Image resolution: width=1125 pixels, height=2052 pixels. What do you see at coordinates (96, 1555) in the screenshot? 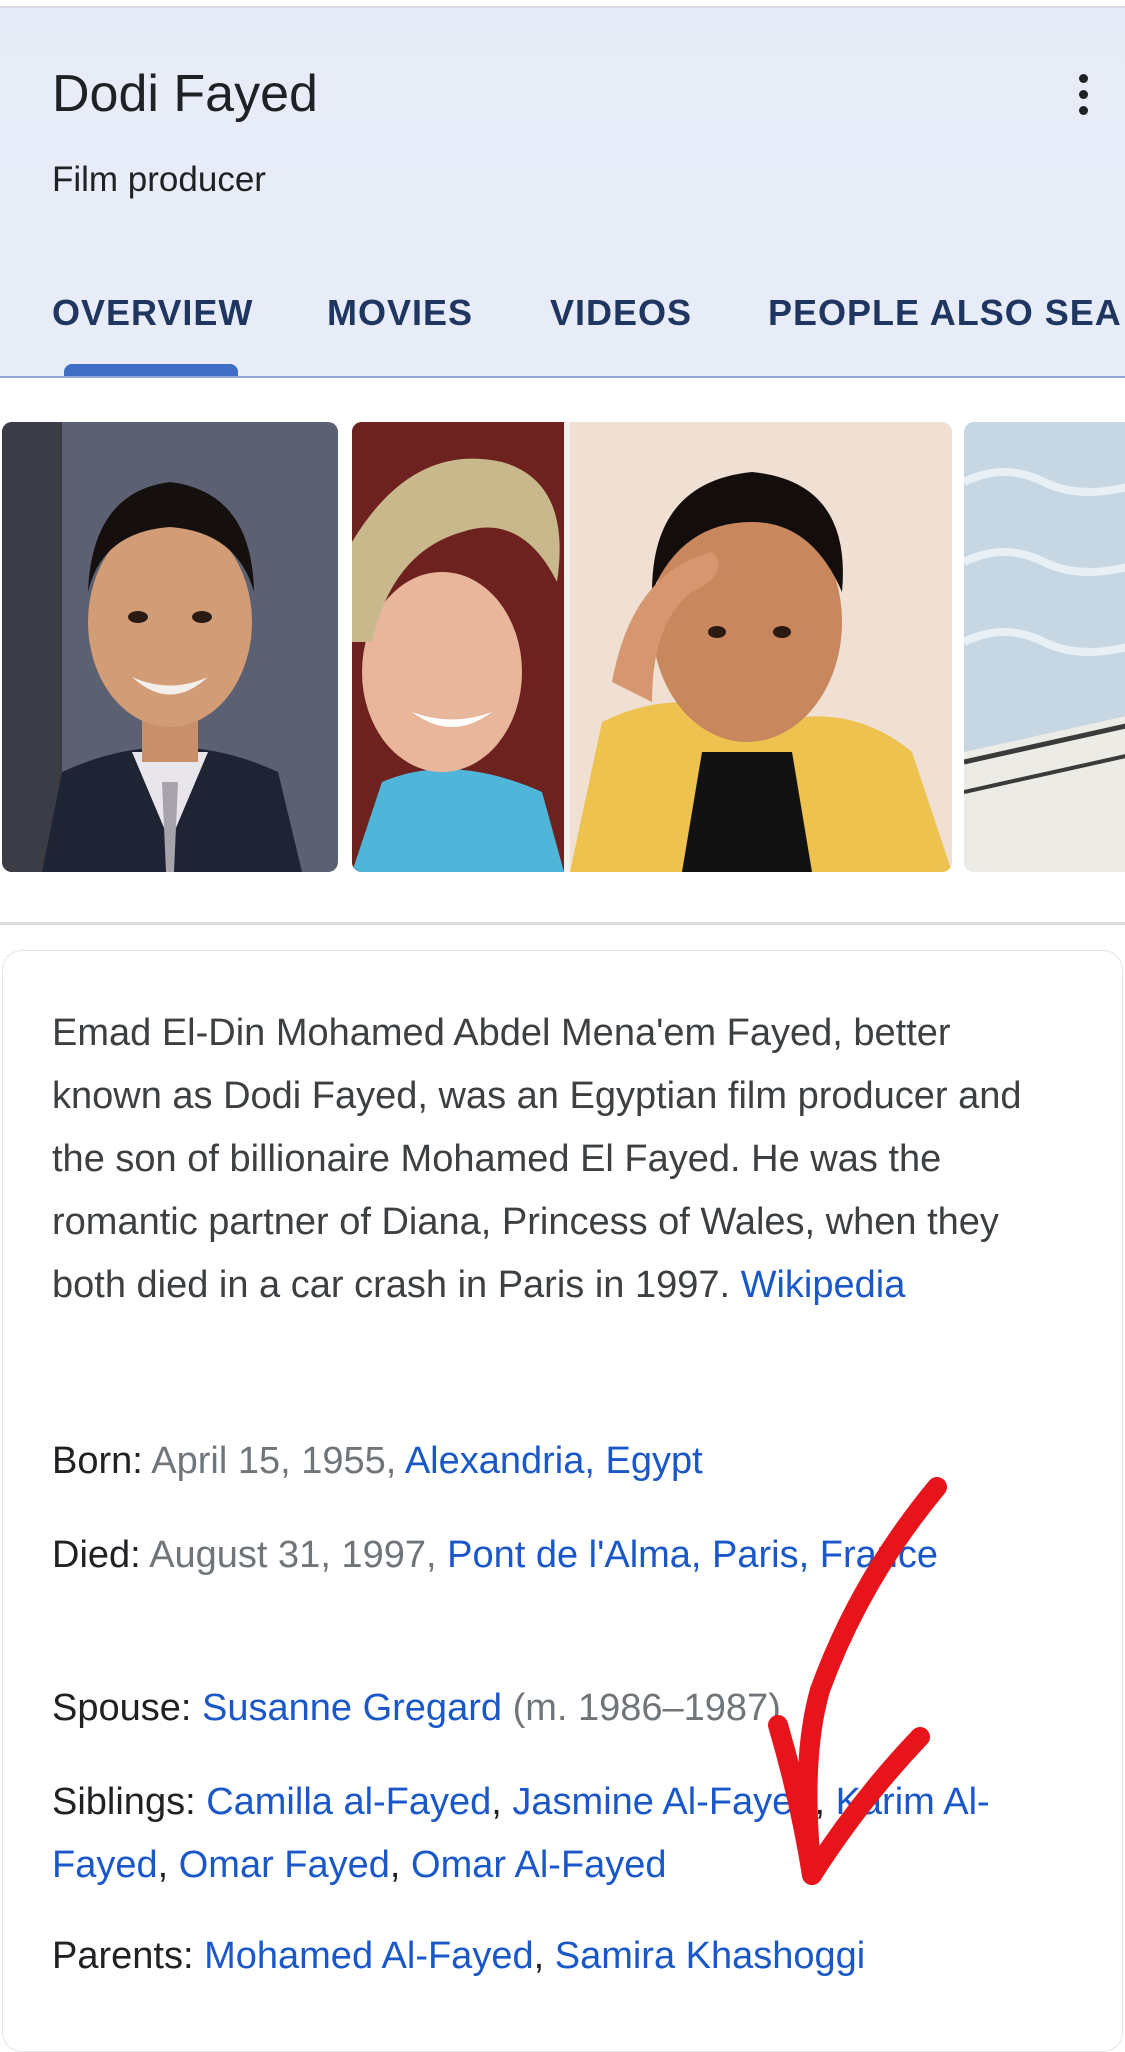
I see `fact-label: Died:` at bounding box center [96, 1555].